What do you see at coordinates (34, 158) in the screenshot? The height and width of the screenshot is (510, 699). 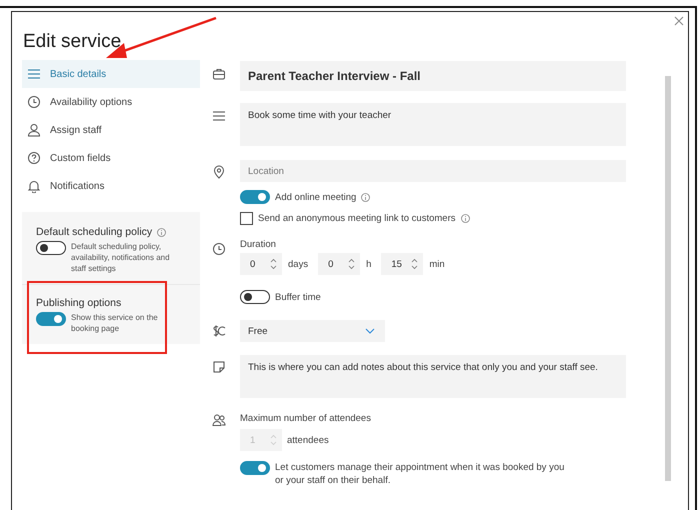 I see `help-icon` at bounding box center [34, 158].